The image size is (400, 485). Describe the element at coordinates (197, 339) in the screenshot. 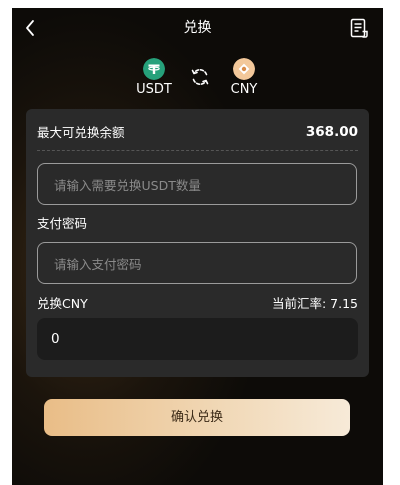

I see `cny-result-box: 0` at that location.